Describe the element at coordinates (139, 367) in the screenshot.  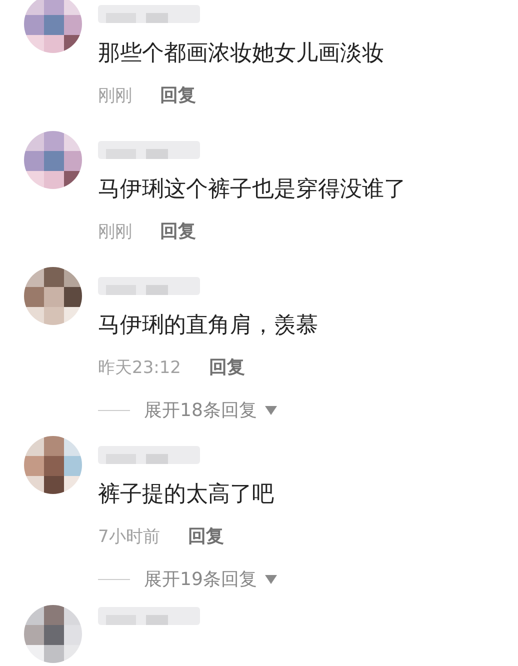
I see `timestamp: 昨天23:12` at that location.